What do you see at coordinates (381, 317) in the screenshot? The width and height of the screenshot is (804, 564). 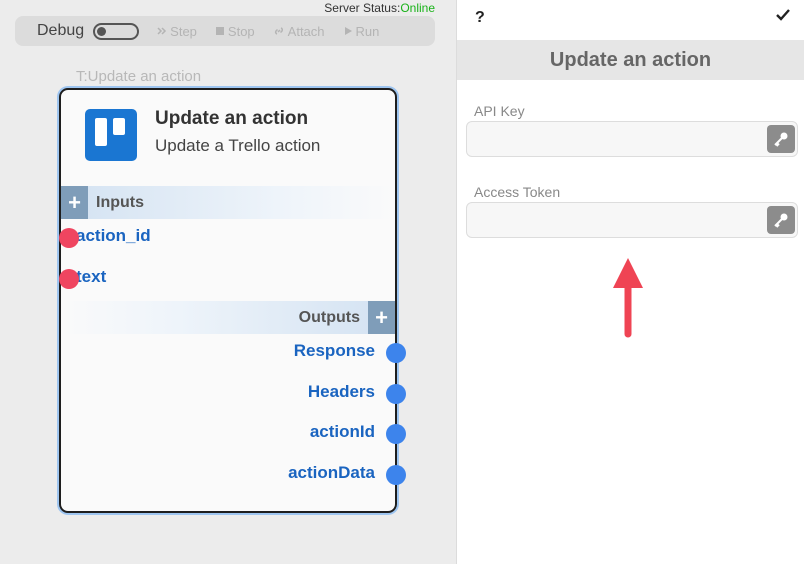 I see `add-output-button: +` at bounding box center [381, 317].